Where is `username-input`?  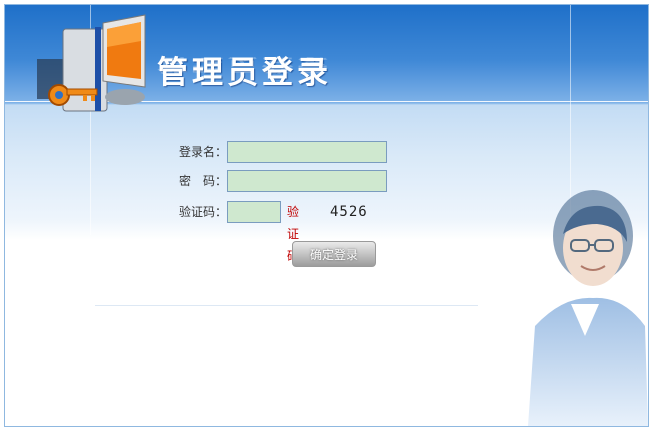
username-input is located at coordinates (307, 152).